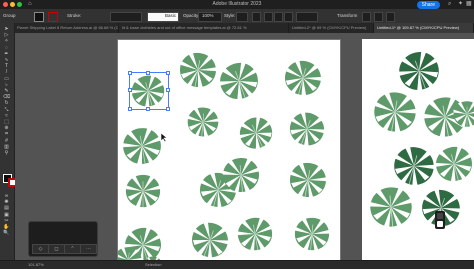  I want to click on slice-icon: ✂, so click(6, 221).